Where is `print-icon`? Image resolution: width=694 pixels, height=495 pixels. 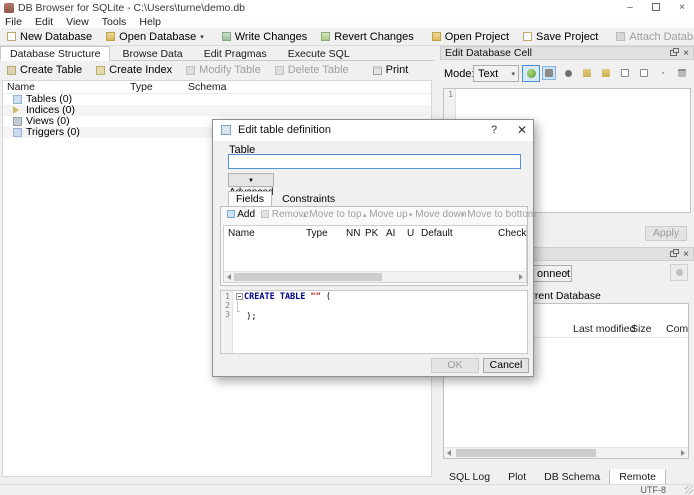
print-icon is located at coordinates (377, 70).